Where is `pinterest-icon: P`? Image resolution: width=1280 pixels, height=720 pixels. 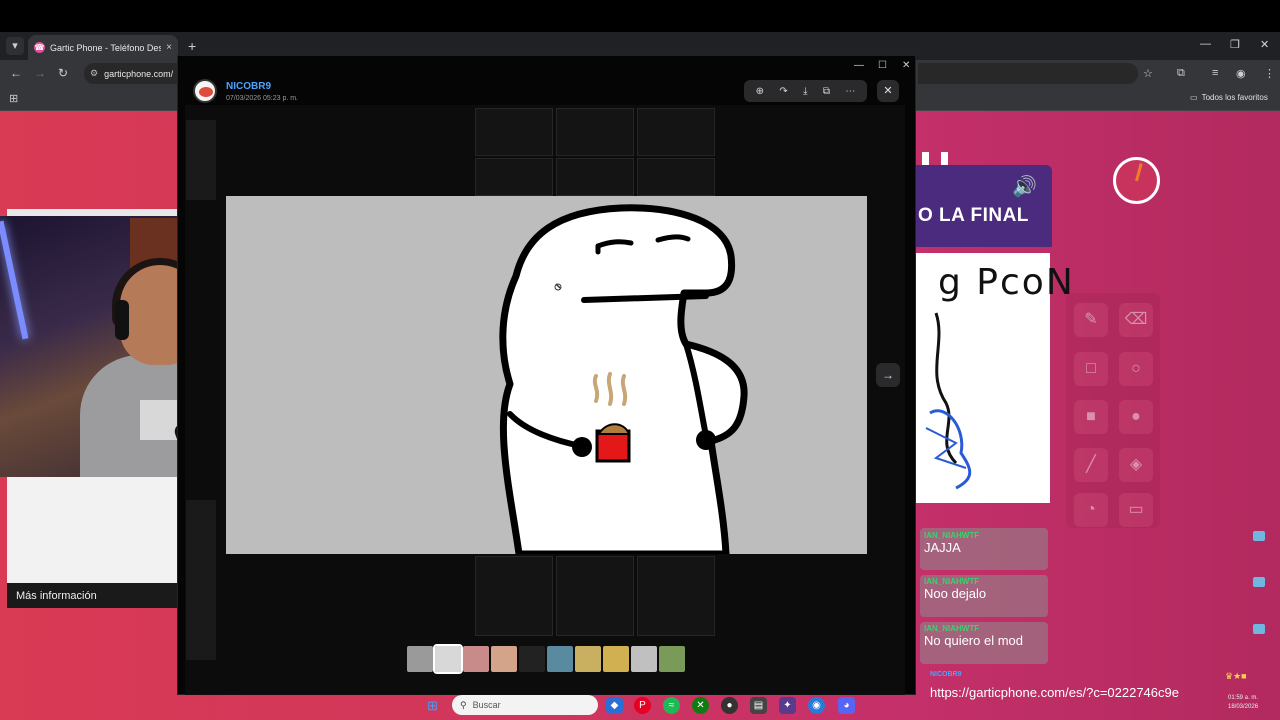
pinterest-icon: P is located at coordinates (642, 705).